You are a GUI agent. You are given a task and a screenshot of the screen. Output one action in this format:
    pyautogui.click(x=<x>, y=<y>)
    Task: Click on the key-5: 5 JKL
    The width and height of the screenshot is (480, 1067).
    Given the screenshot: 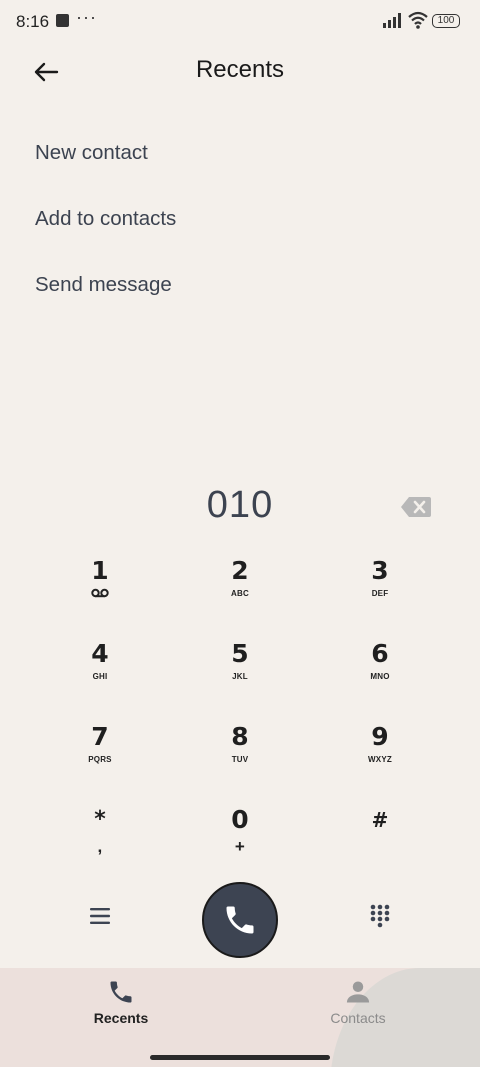 What is the action you would take?
    pyautogui.click(x=240, y=674)
    